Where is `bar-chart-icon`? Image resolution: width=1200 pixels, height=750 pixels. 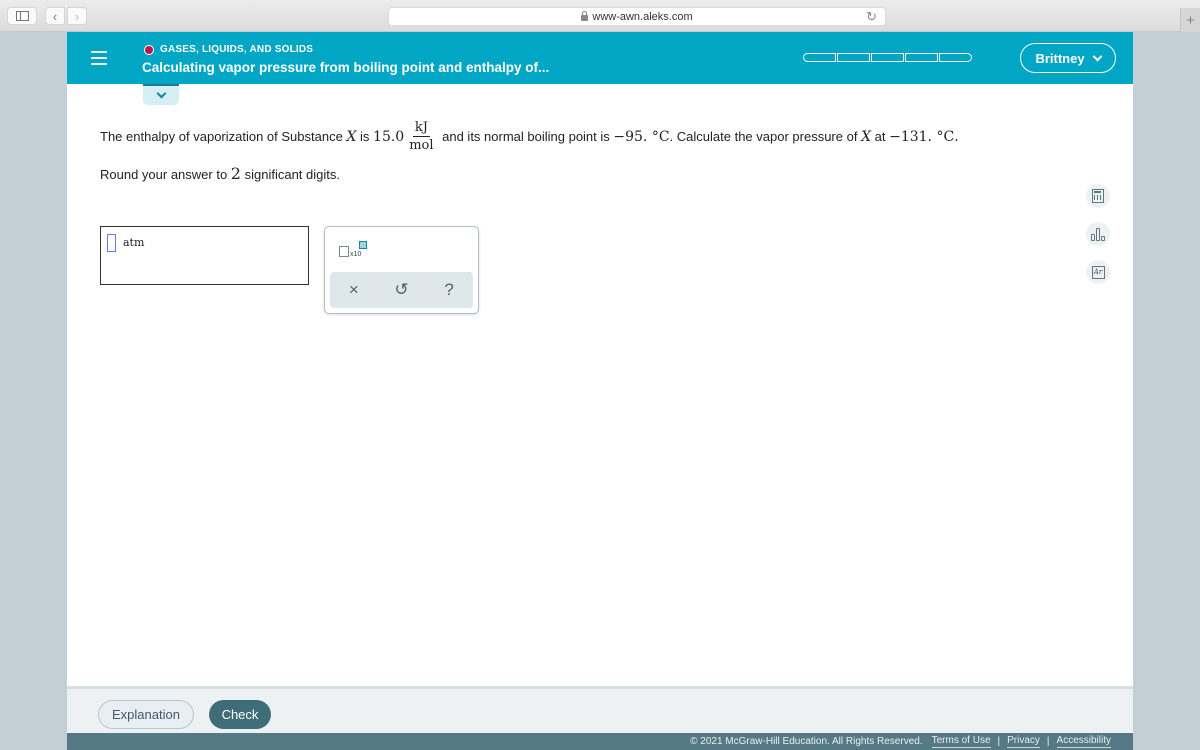 bar-chart-icon is located at coordinates (1098, 234).